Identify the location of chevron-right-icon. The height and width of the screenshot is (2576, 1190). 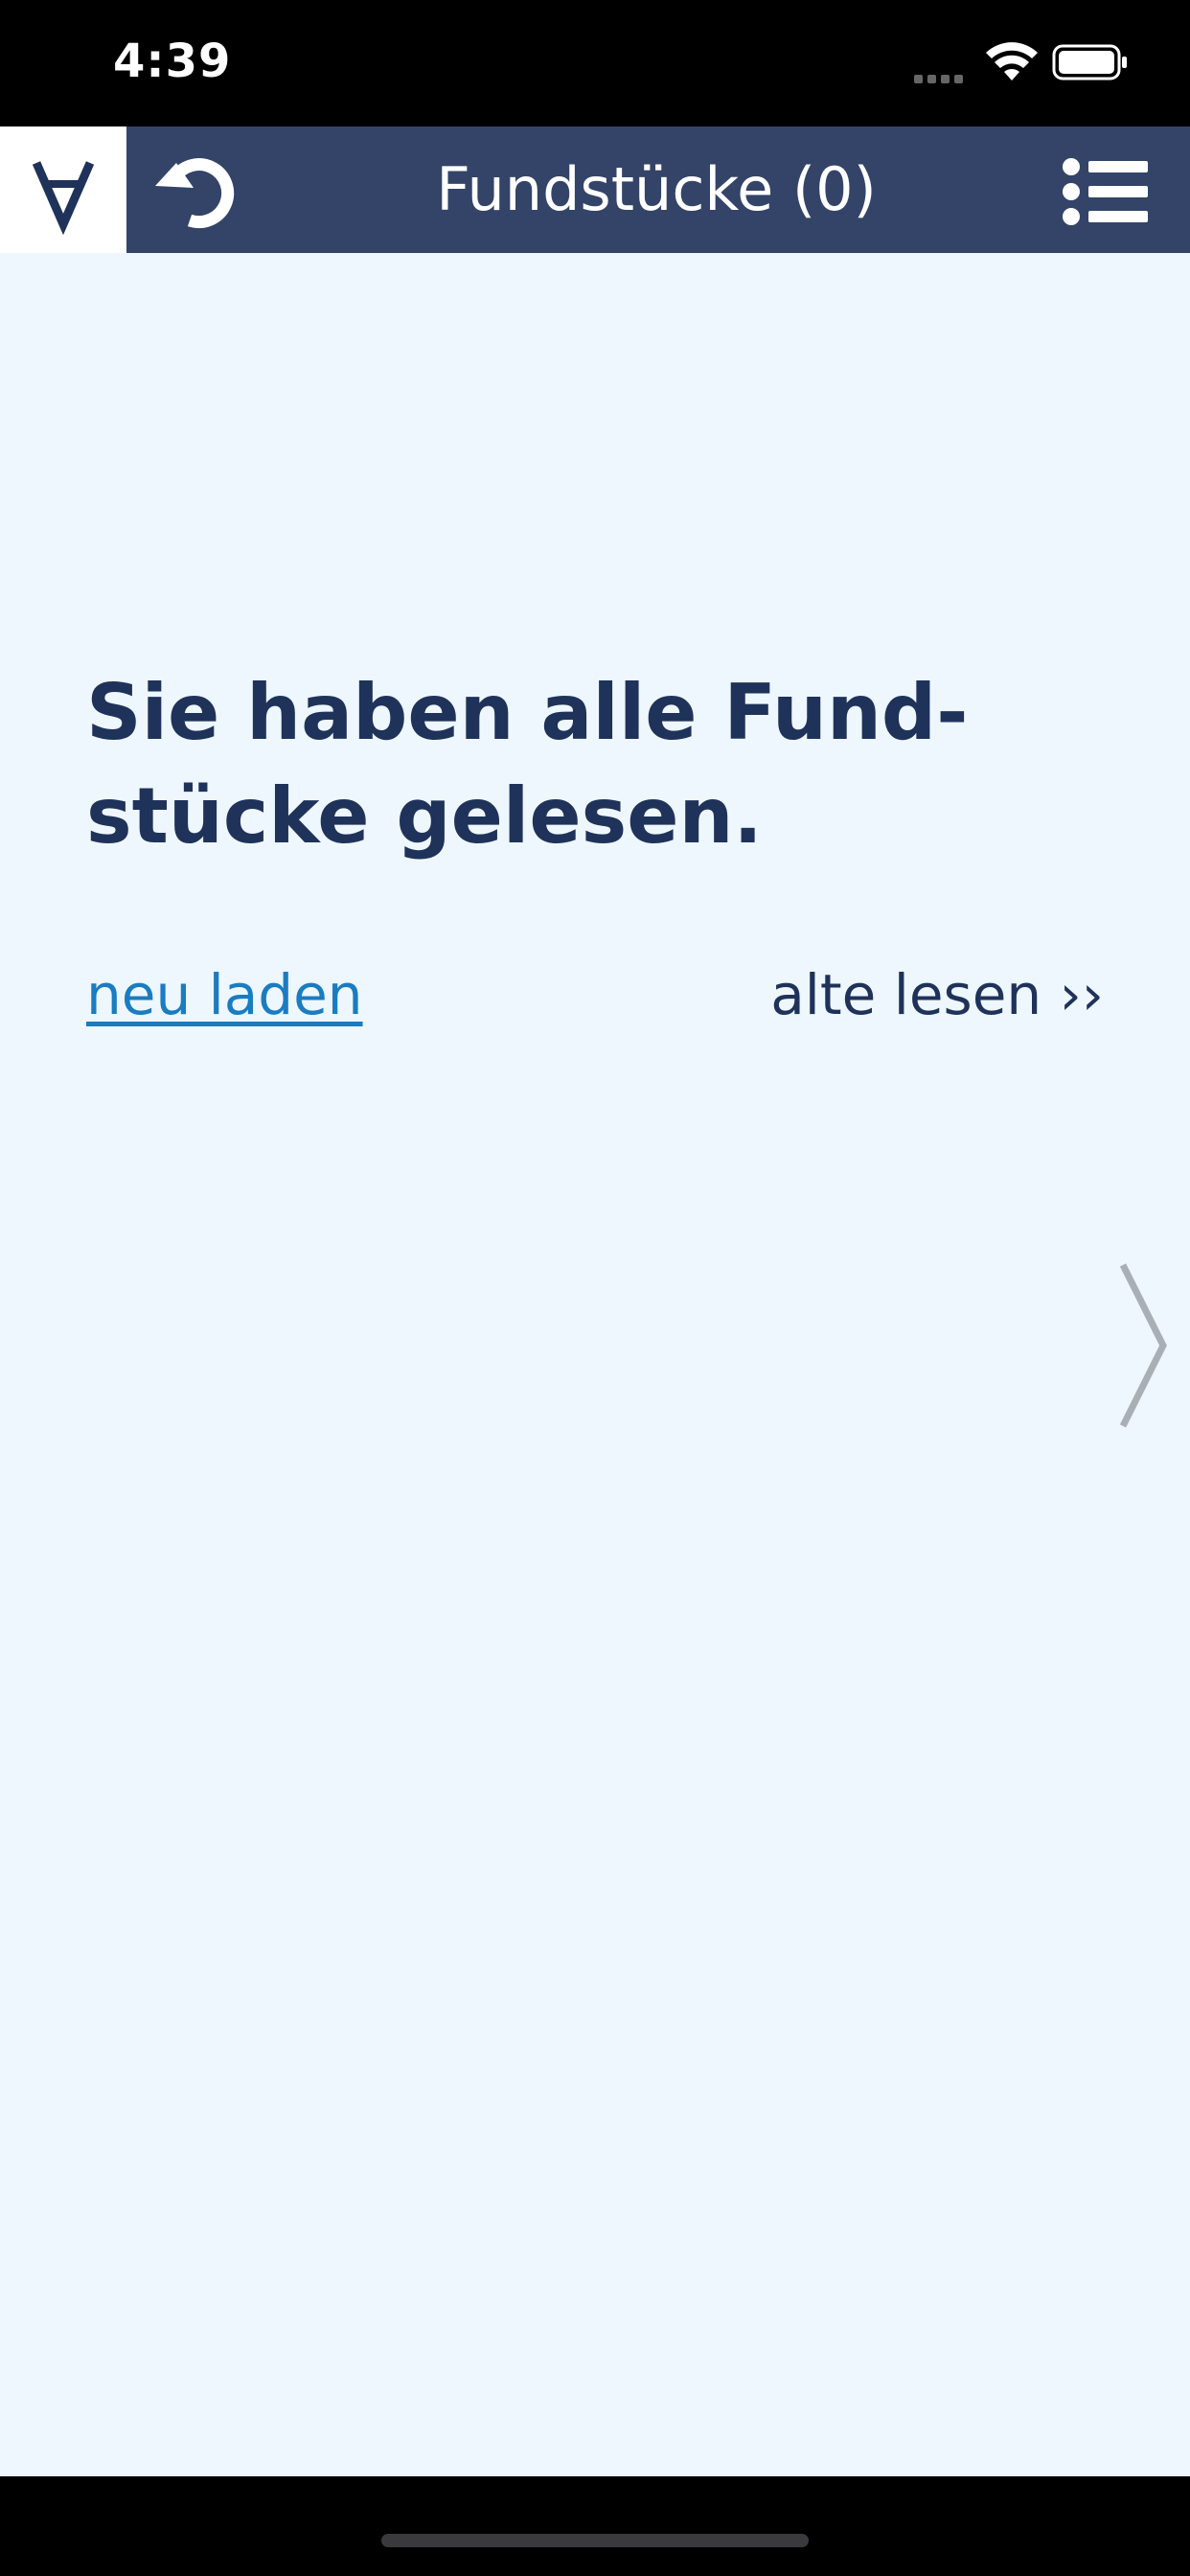
(1144, 1345).